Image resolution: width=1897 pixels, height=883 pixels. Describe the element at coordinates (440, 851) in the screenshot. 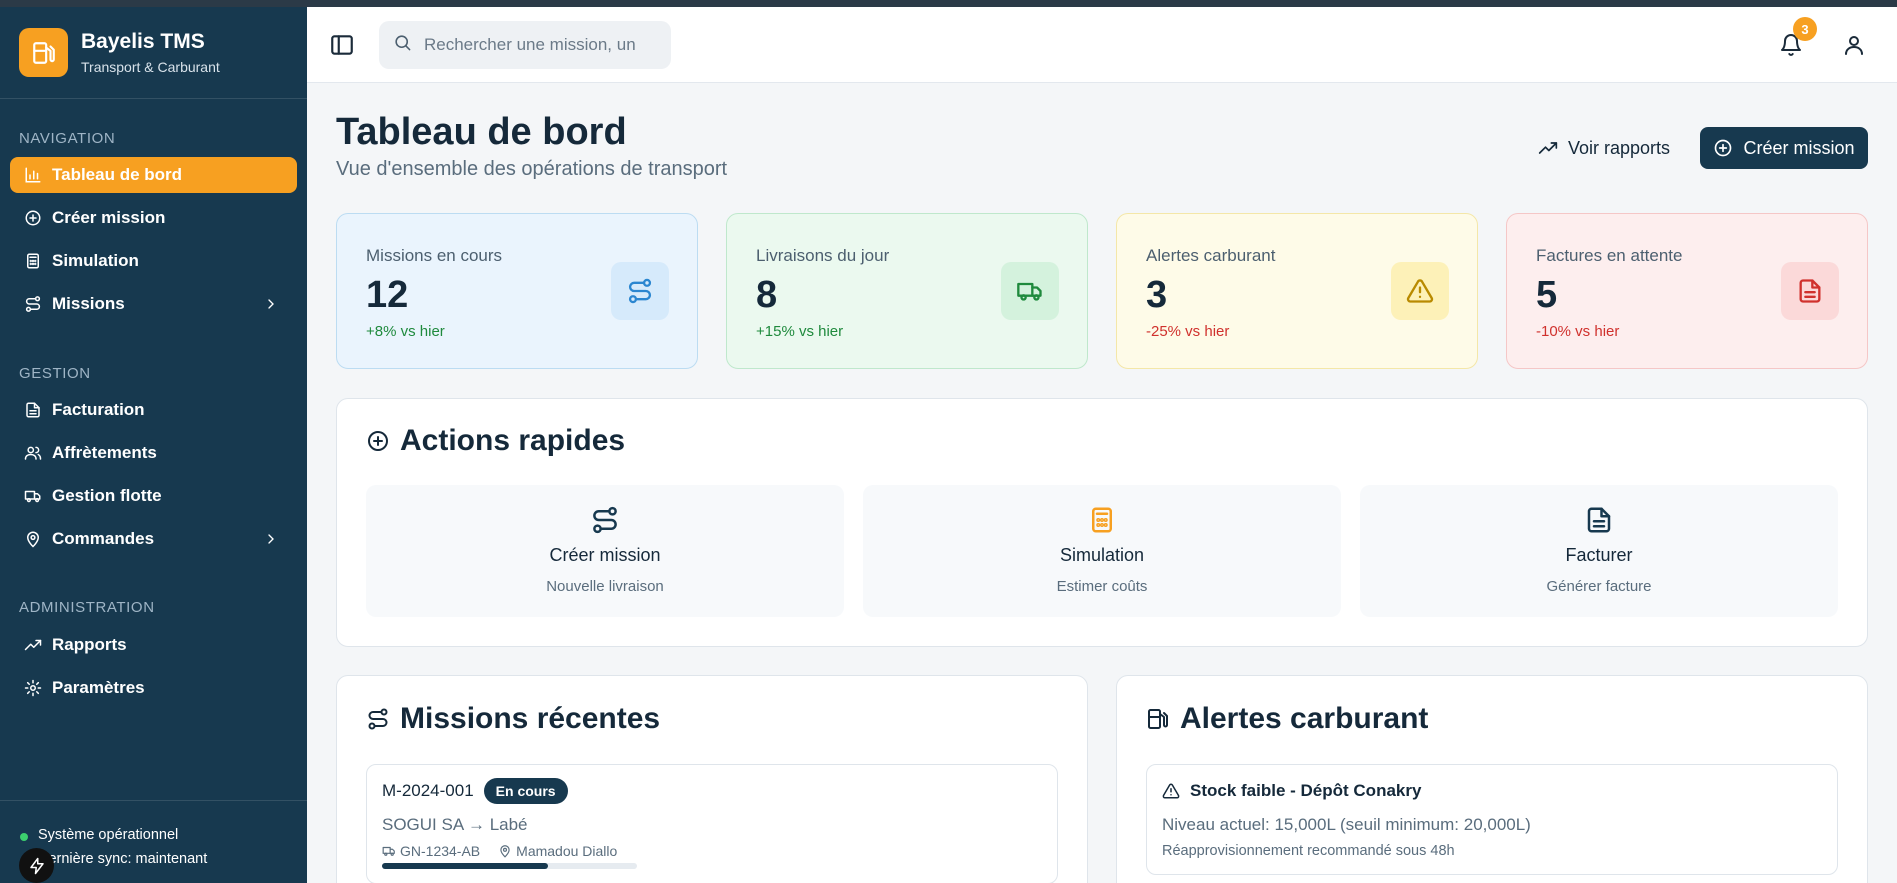

I see `vehicle-plate: GN-1234-AB` at that location.